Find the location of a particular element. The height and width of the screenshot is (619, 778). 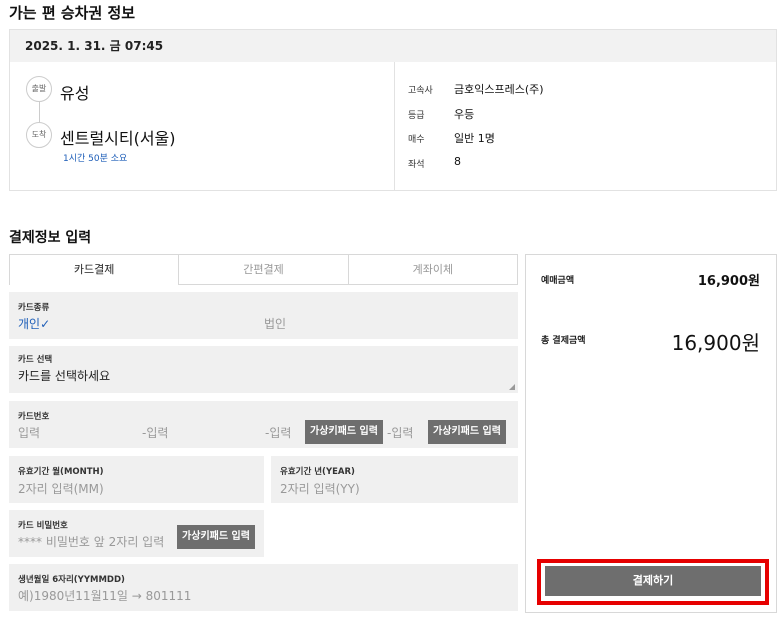

total-amount-label: 총 결제금액 is located at coordinates (563, 341).